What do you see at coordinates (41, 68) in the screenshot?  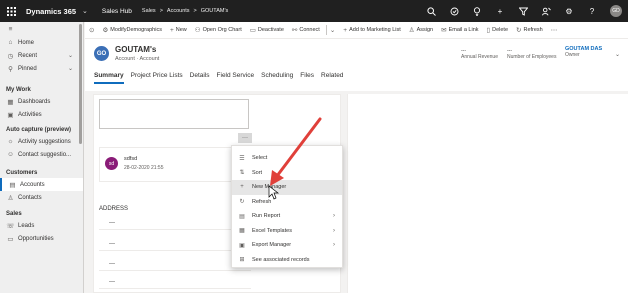 I see `sidebar-item-pinned: ⚲ Pinned ⌄` at bounding box center [41, 68].